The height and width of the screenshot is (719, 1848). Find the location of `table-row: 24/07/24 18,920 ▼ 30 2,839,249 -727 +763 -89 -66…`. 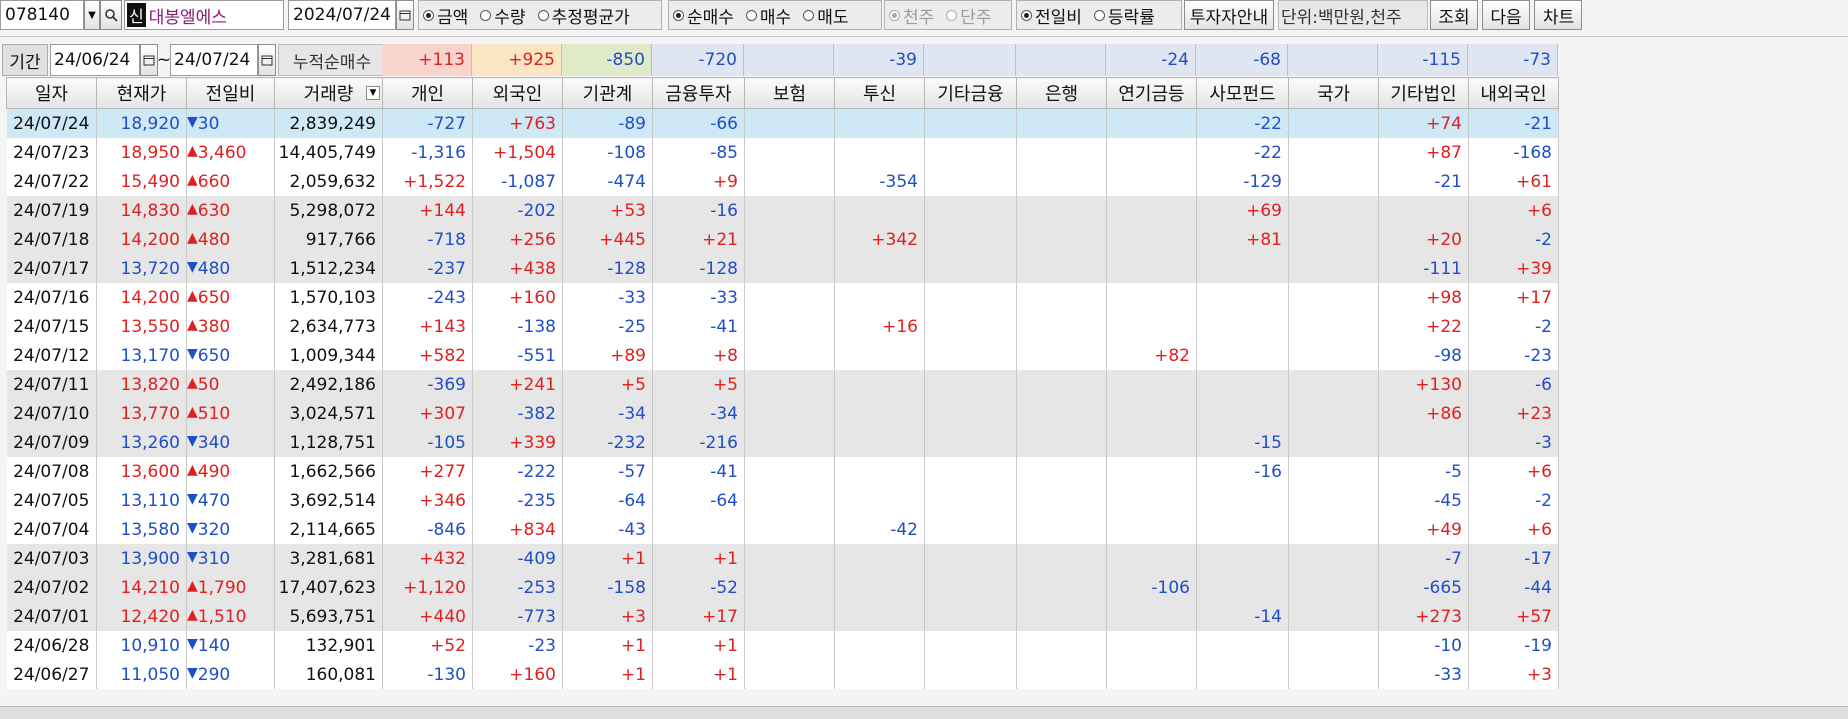

table-row: 24/07/24 18,920 ▼ 30 2,839,249 -727 +763 -89 -66… is located at coordinates (782, 123).